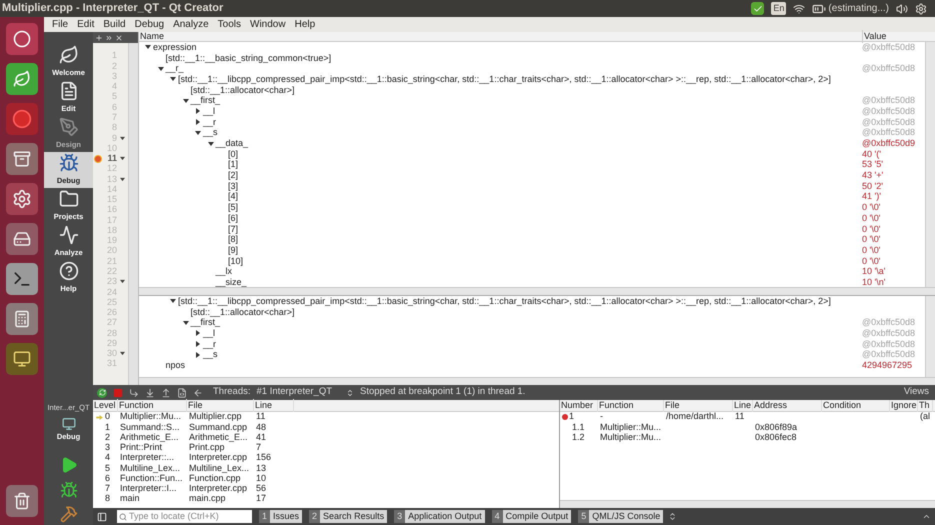 The image size is (935, 525). I want to click on back-arrow-icon, so click(198, 393).